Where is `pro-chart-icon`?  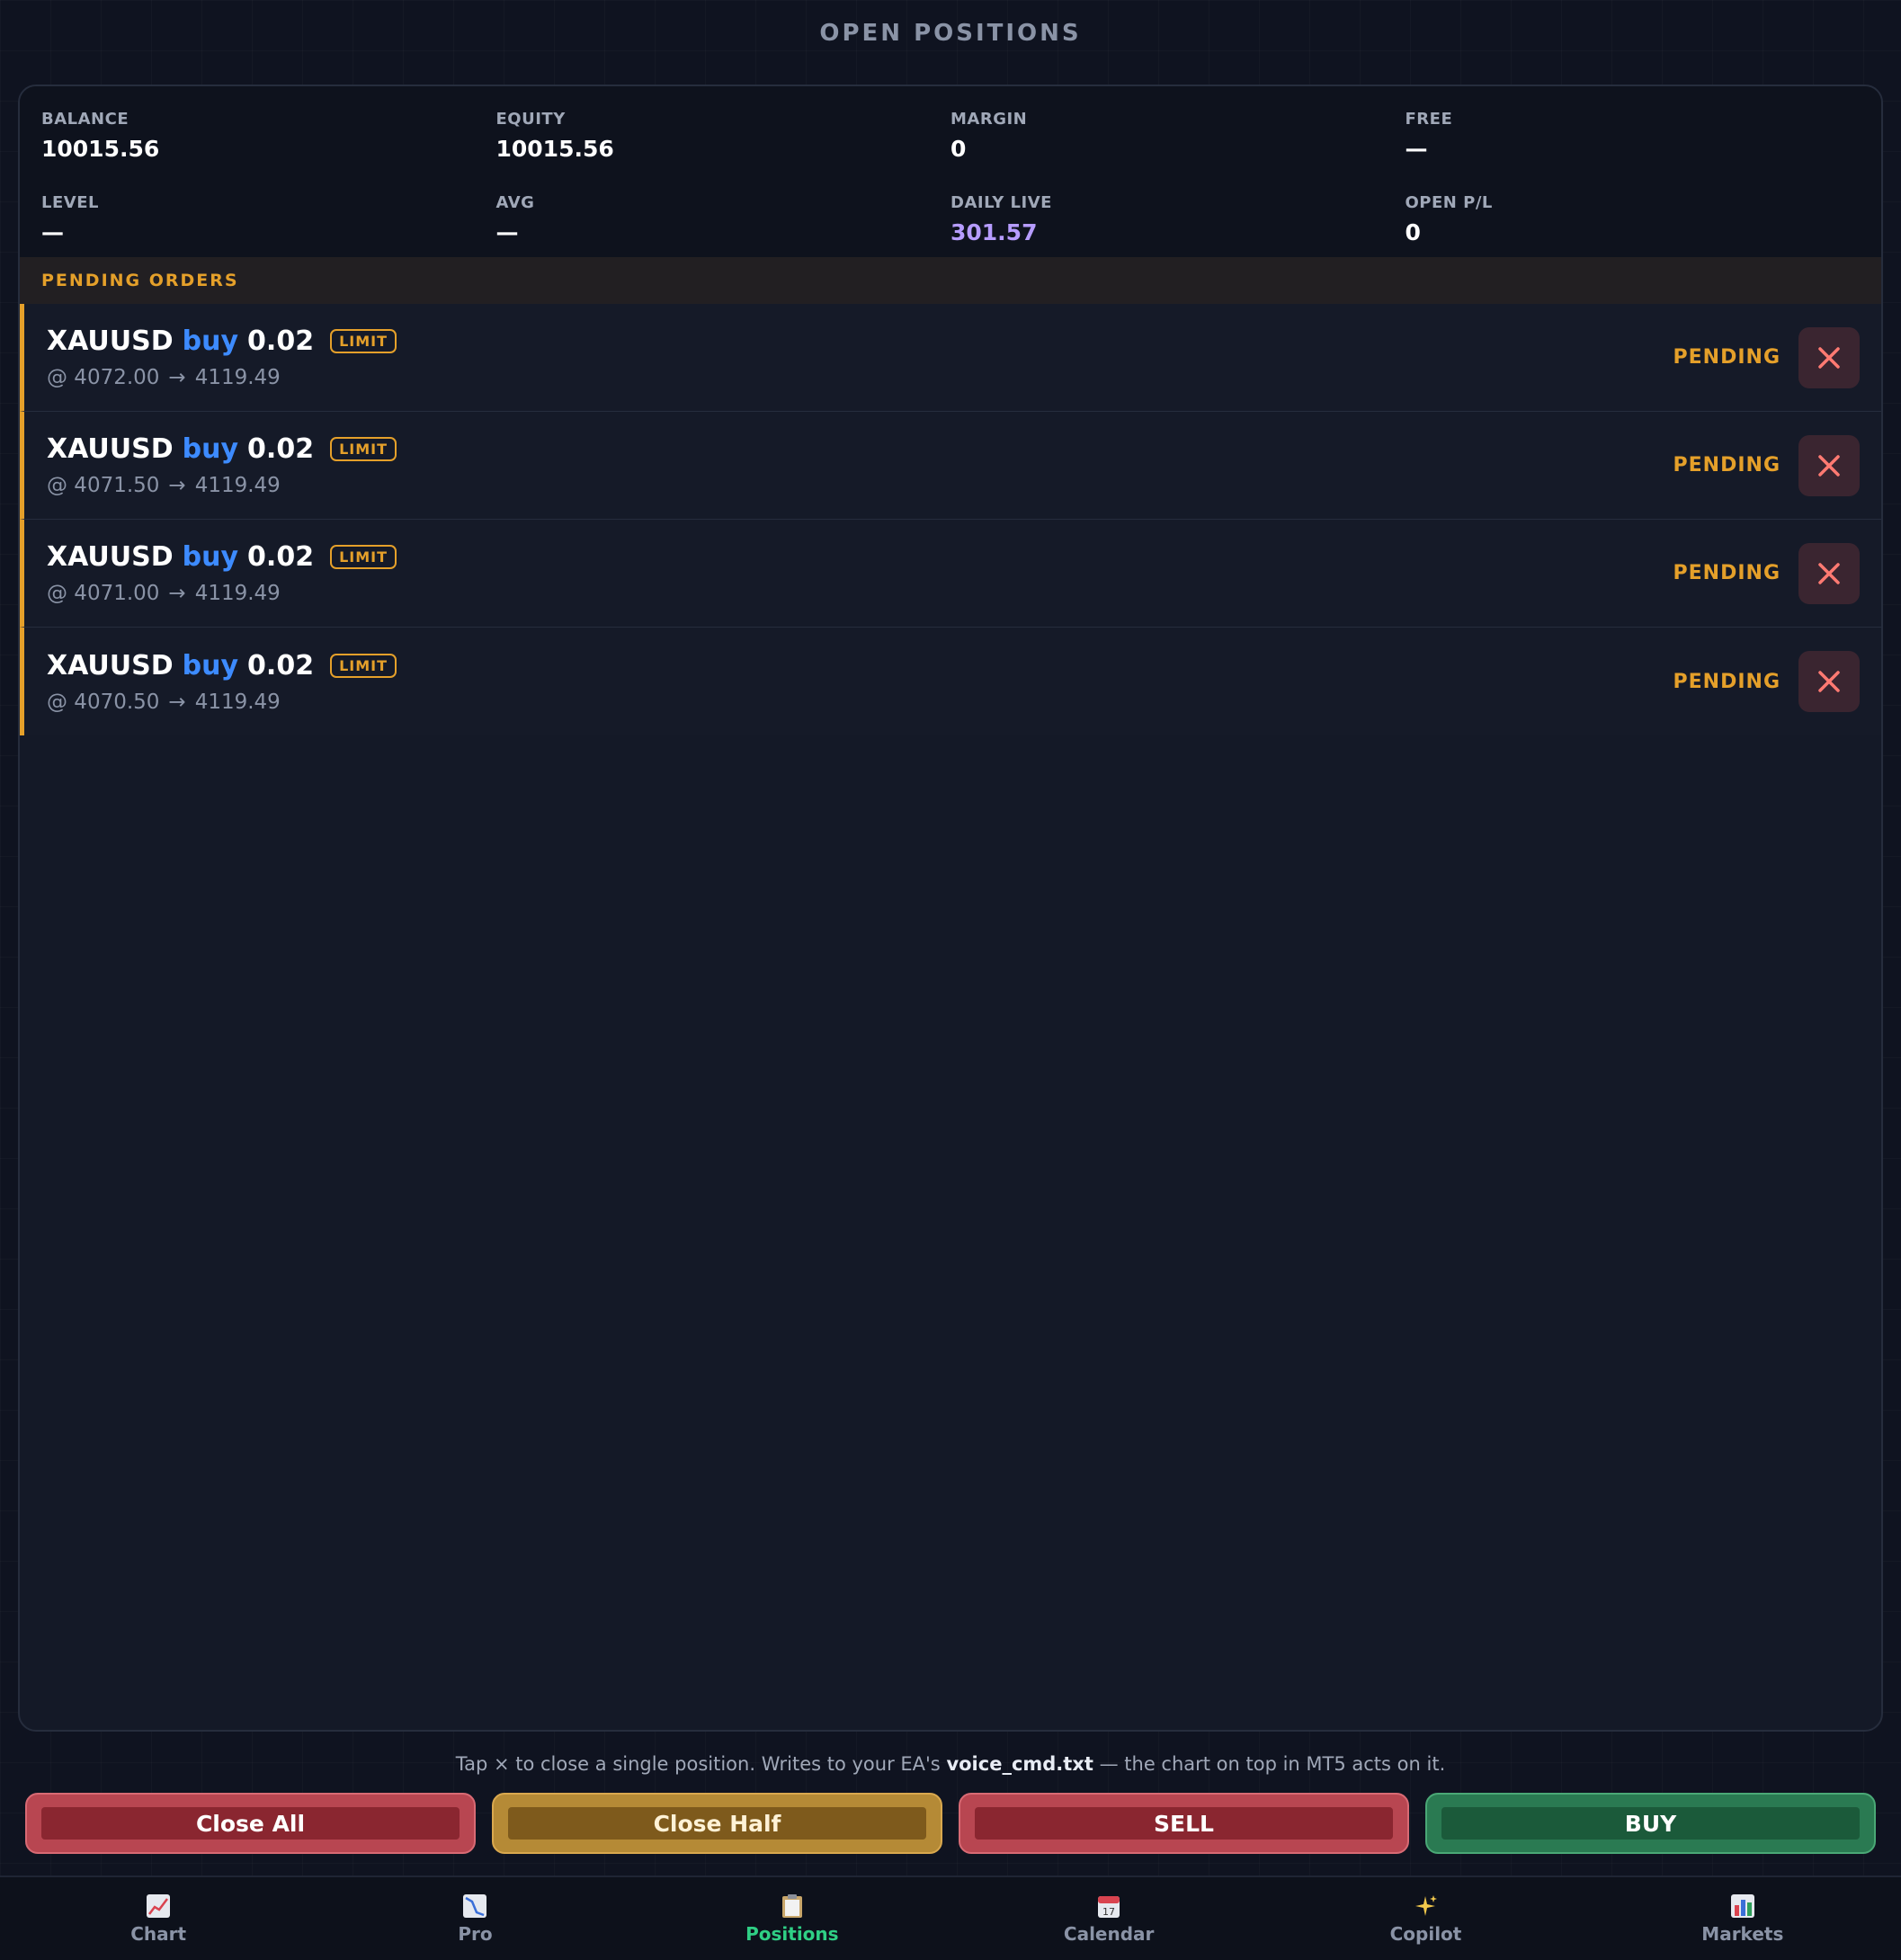 pro-chart-icon is located at coordinates (475, 1906).